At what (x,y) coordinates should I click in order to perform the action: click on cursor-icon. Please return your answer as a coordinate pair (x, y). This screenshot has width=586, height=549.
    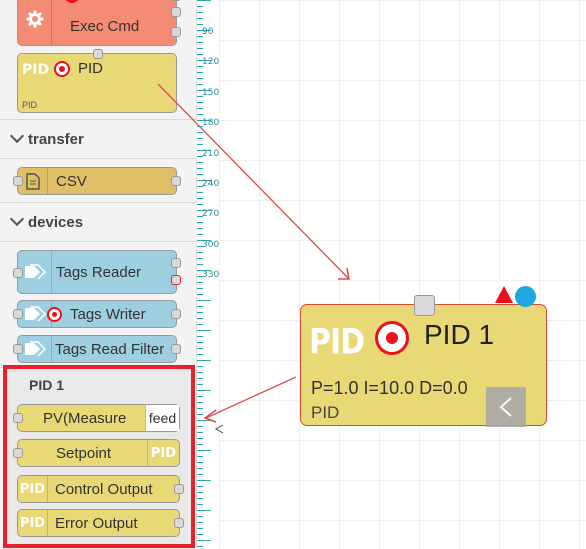
    Looking at the image, I should click on (219, 429).